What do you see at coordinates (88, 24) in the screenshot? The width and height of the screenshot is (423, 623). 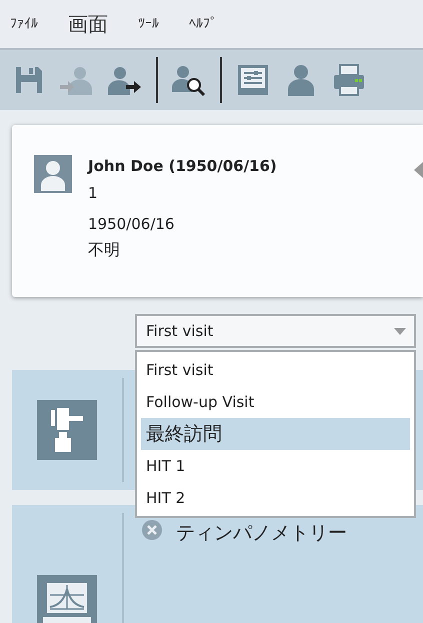 I see `menu-item: 画面` at bounding box center [88, 24].